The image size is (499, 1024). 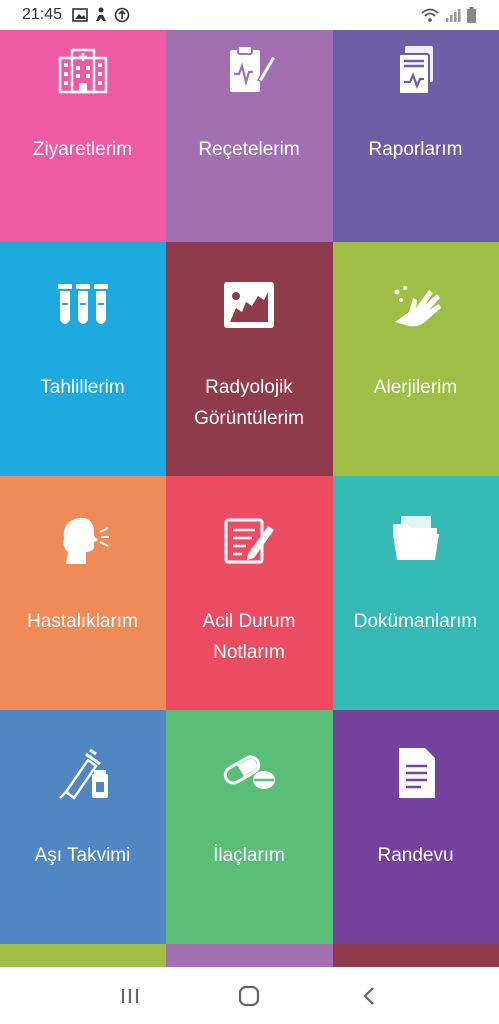 I want to click on signal-icon, so click(x=453, y=15).